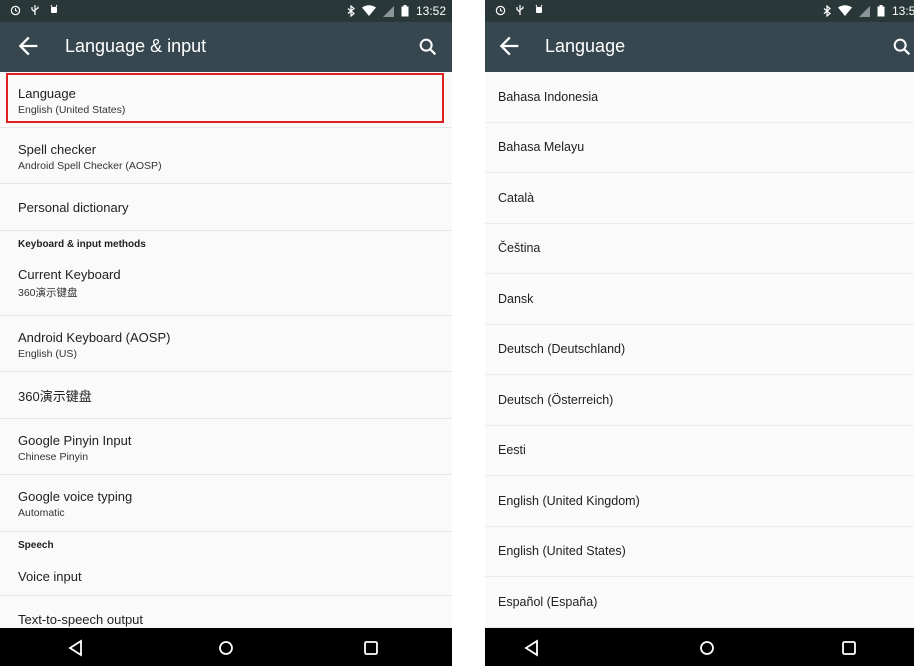 The height and width of the screenshot is (666, 914). Describe the element at coordinates (41, 513) in the screenshot. I see `setting-subtitle: Automatic` at that location.